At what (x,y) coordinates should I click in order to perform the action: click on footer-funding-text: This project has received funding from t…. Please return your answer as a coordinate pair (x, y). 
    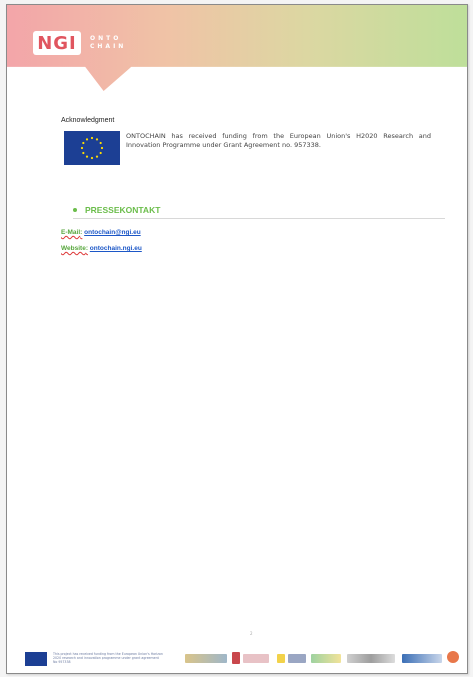
    Looking at the image, I should click on (108, 658).